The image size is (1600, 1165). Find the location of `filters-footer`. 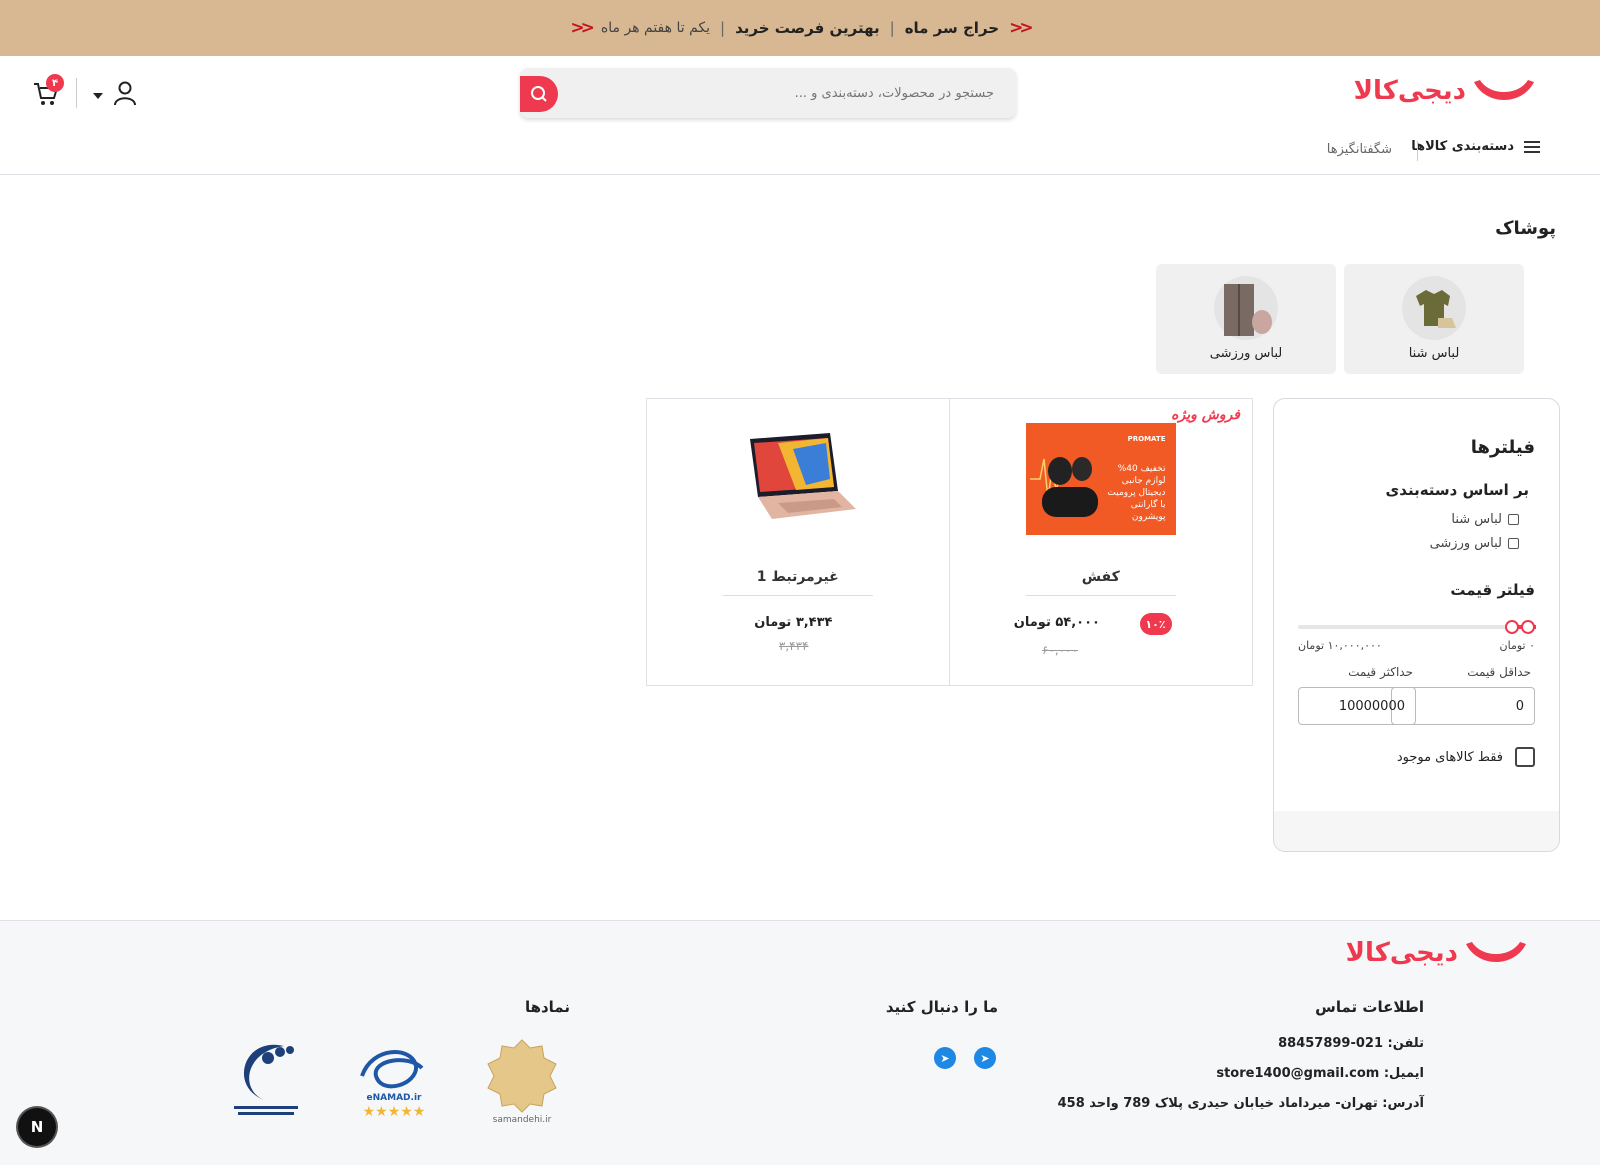

filters-footer is located at coordinates (1416, 831).